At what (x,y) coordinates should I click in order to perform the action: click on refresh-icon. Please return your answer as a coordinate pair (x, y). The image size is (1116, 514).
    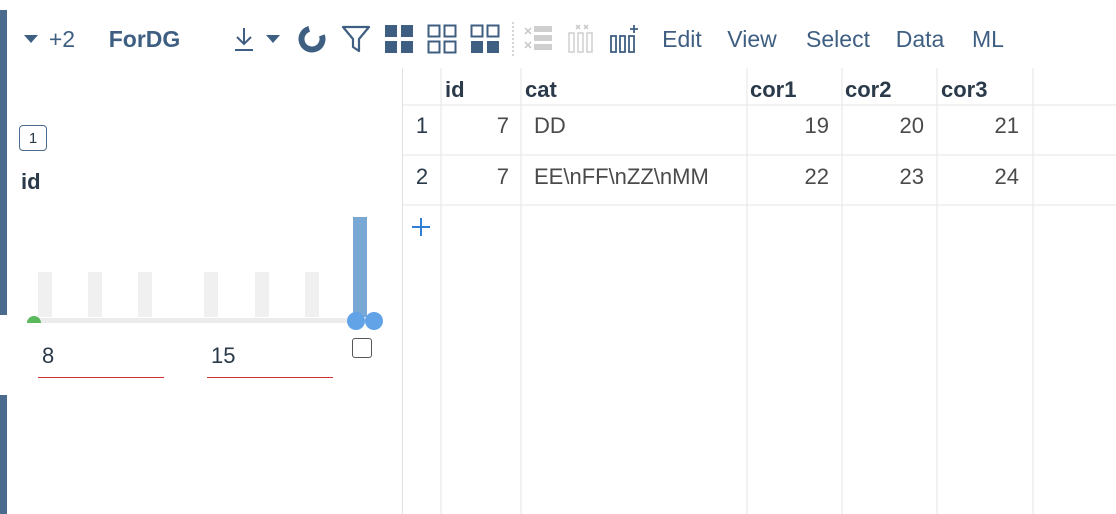
    Looking at the image, I should click on (312, 39).